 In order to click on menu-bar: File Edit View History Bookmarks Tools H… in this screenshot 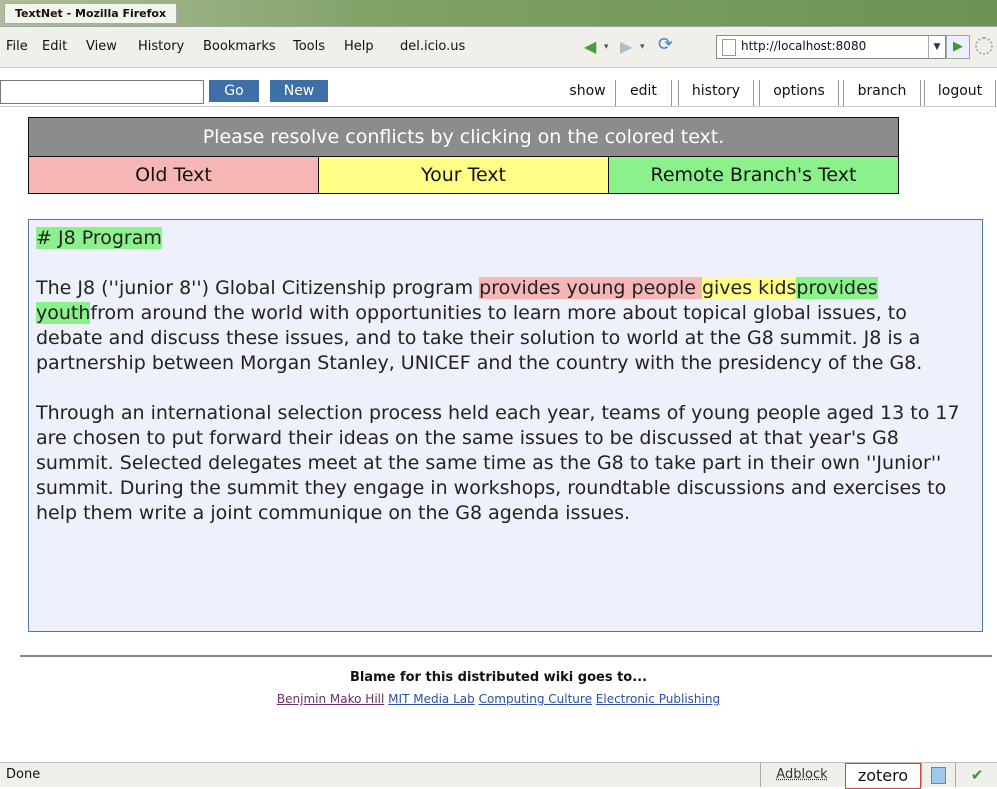, I will do `click(498, 47)`.